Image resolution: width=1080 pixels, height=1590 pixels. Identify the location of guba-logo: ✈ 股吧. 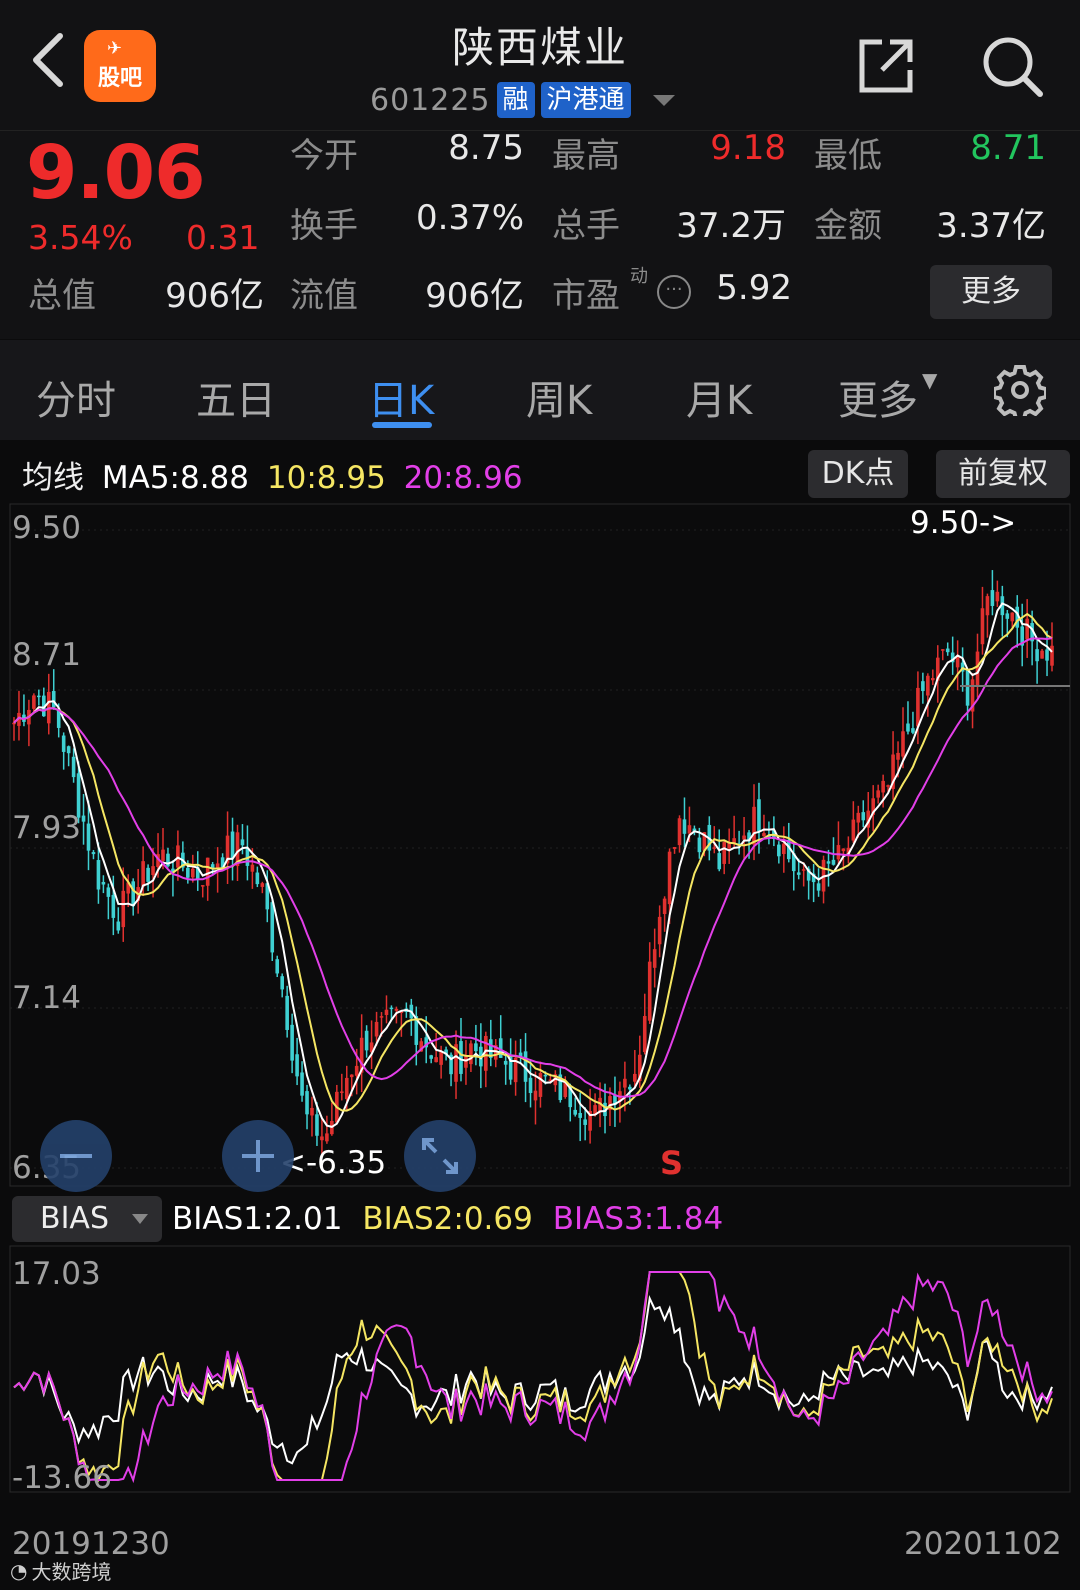
(120, 66).